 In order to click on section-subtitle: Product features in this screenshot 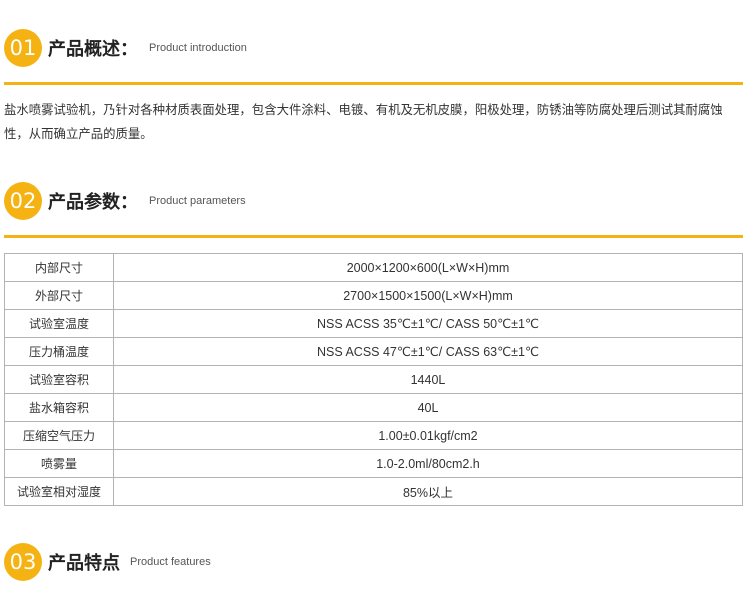, I will do `click(170, 562)`.